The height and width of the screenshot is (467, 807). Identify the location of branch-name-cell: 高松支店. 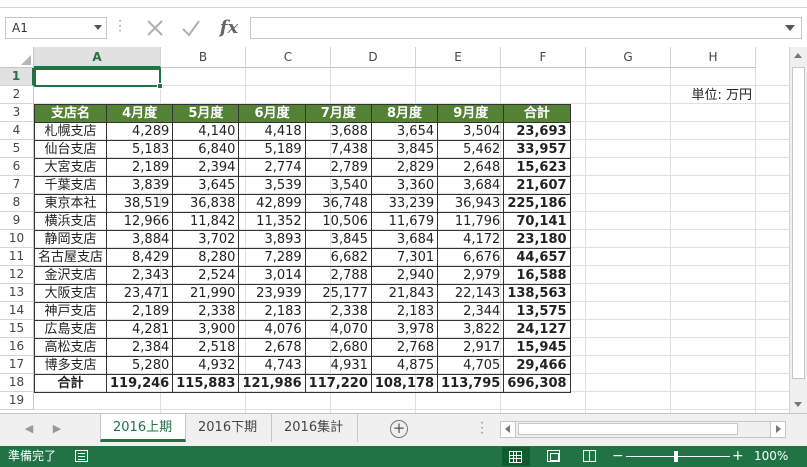
(70, 347).